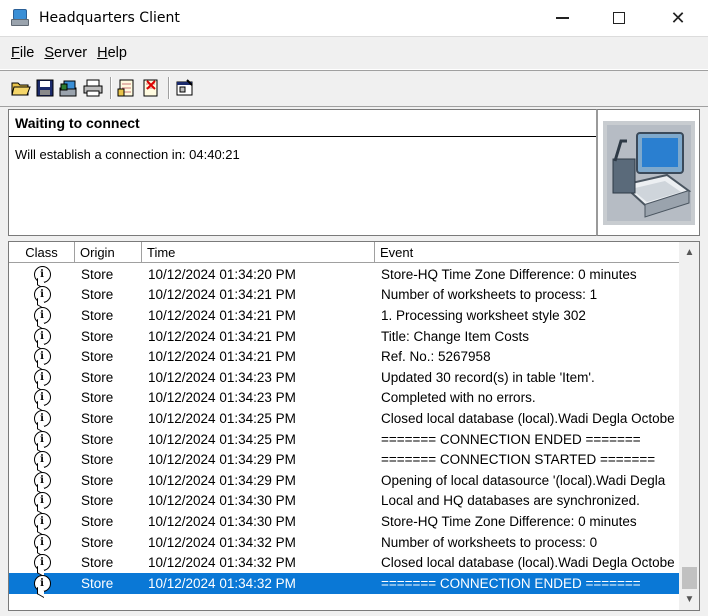 Image resolution: width=708 pixels, height=616 pixels. Describe the element at coordinates (108, 252) in the screenshot. I see `column-header-origin: Origin` at that location.